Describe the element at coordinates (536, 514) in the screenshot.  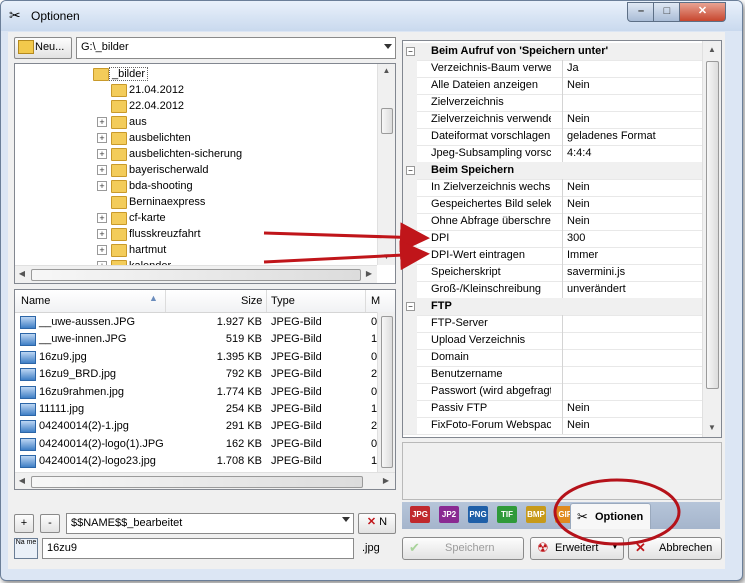
I see `tab-bmp: BMP` at that location.